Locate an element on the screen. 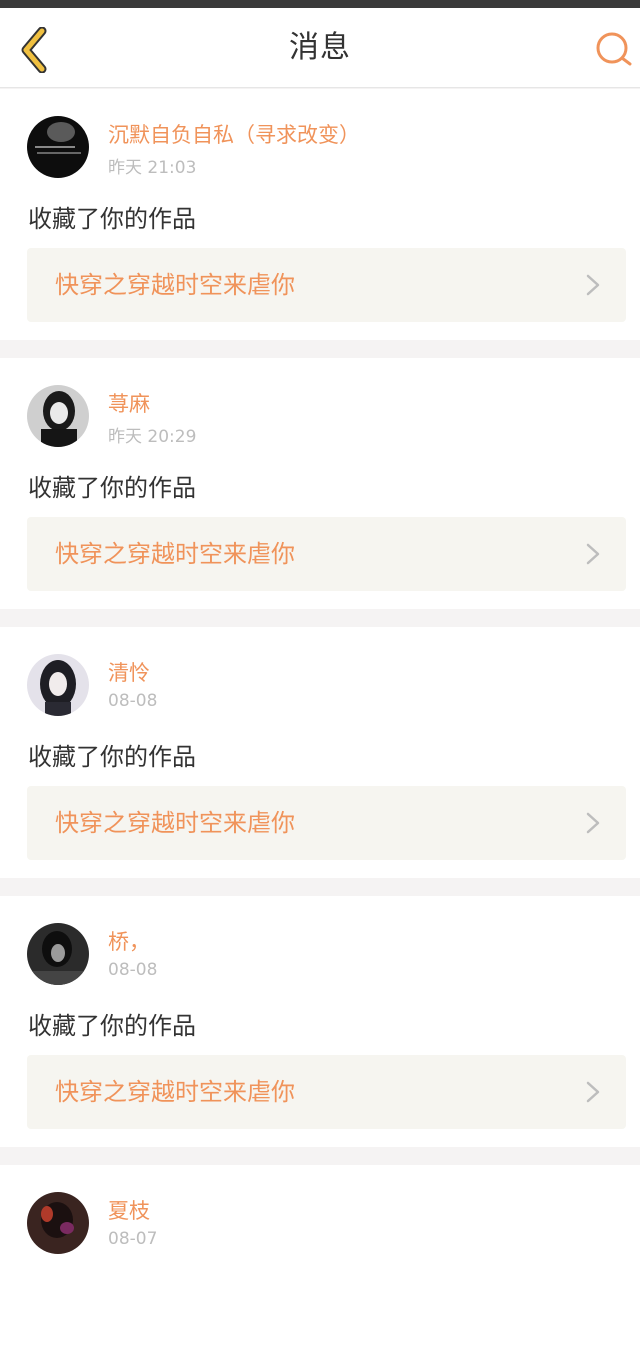  username: 桥， is located at coordinates (129, 941).